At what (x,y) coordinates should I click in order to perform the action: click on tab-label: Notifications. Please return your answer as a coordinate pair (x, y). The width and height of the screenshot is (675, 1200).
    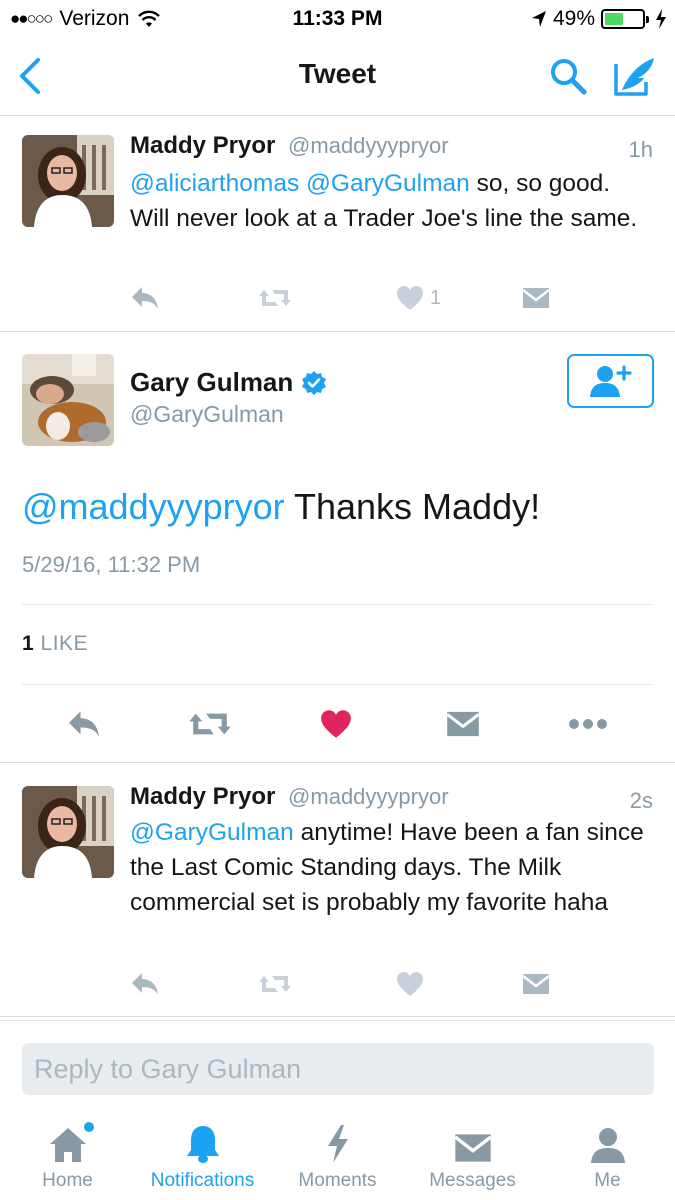
    Looking at the image, I should click on (202, 1180).